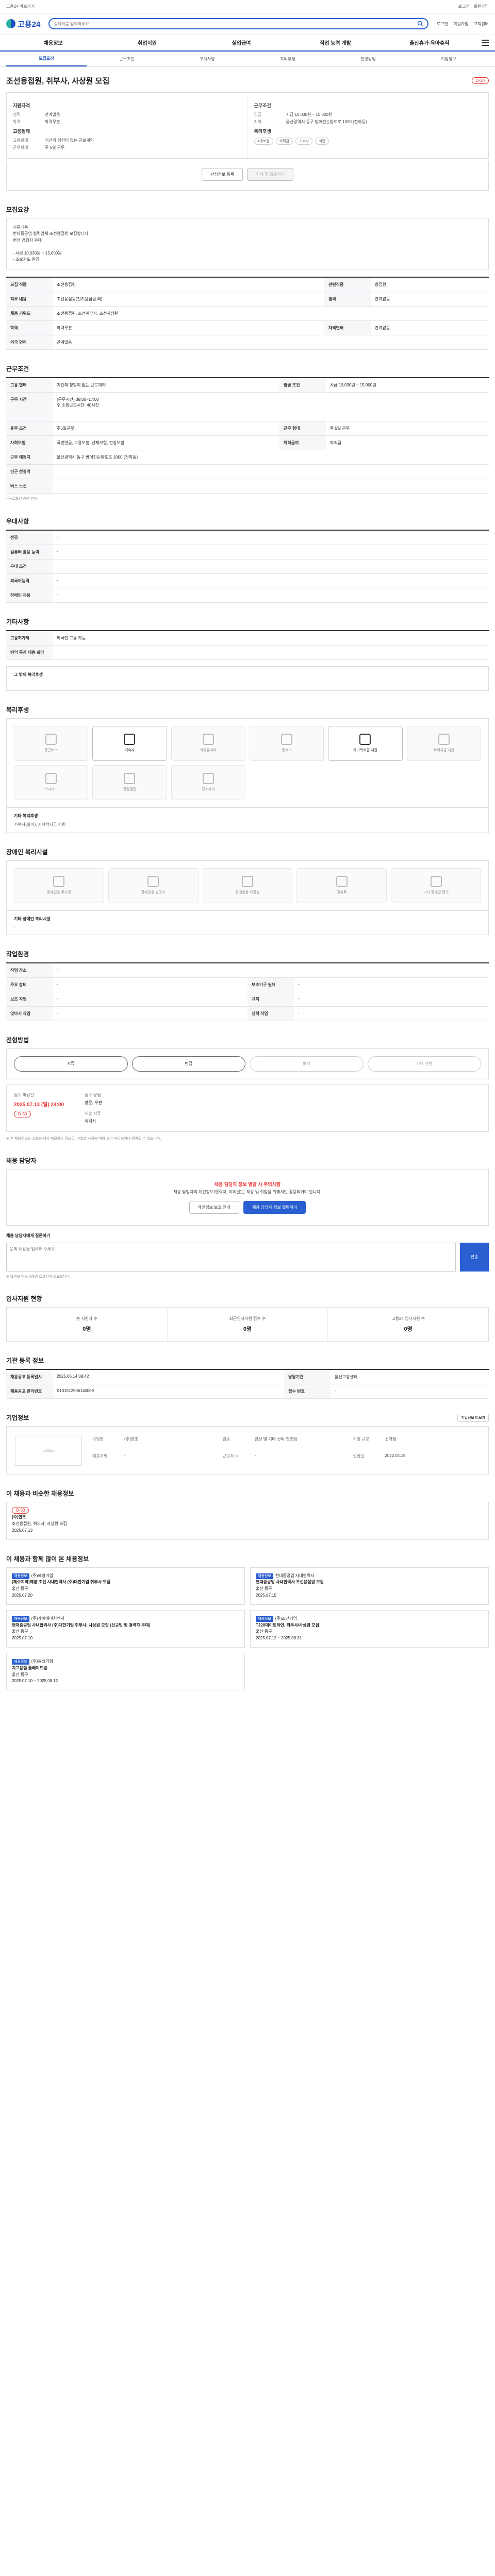 The height and width of the screenshot is (2576, 495). I want to click on header-help-link: 고객센터, so click(481, 24).